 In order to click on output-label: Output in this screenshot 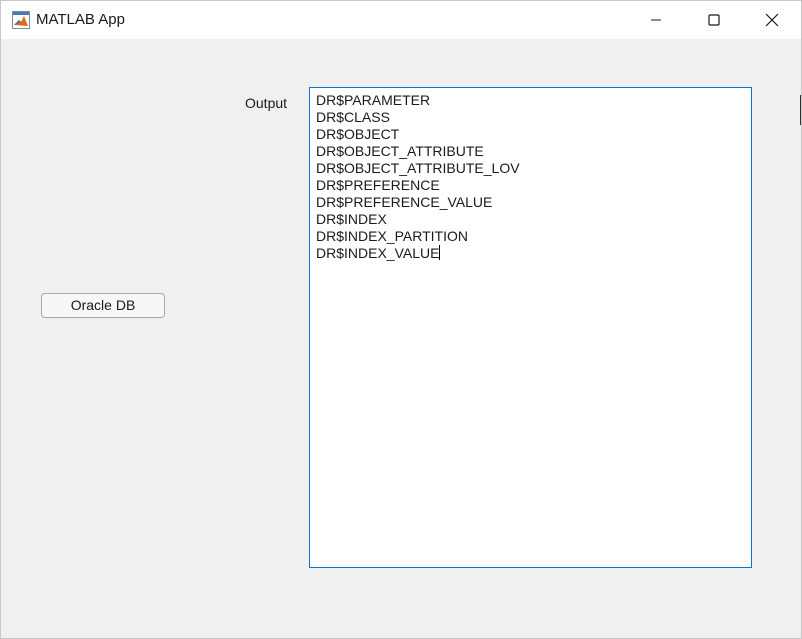, I will do `click(266, 103)`.